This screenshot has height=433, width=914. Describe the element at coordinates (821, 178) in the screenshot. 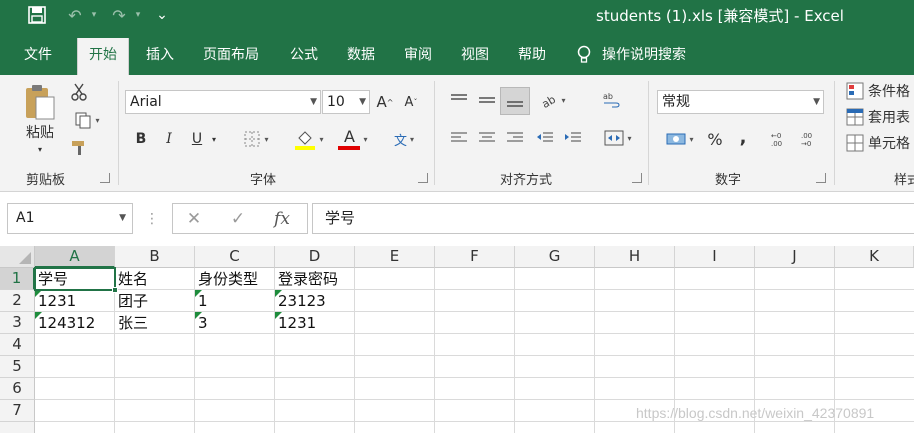

I see `number-launcher-icon` at that location.